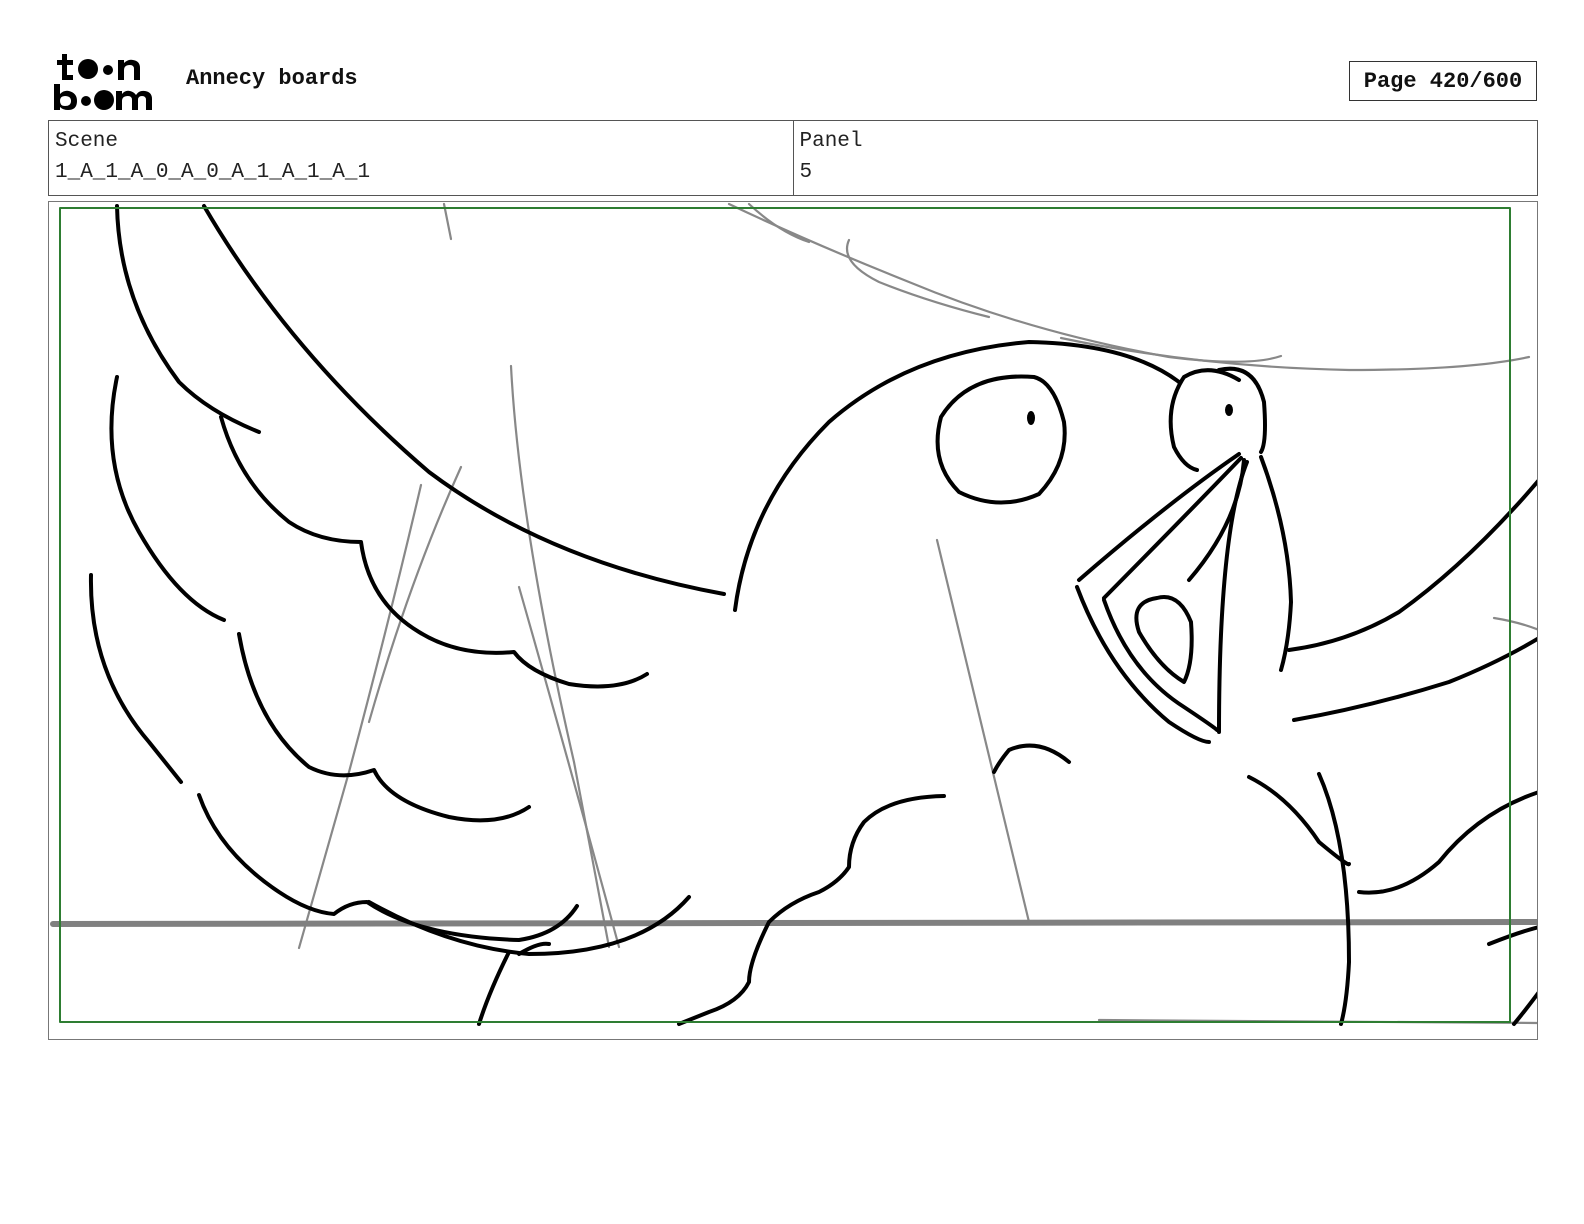 This screenshot has width=1584, height=1224. Describe the element at coordinates (793, 923) in the screenshot. I see `ground-line` at that location.